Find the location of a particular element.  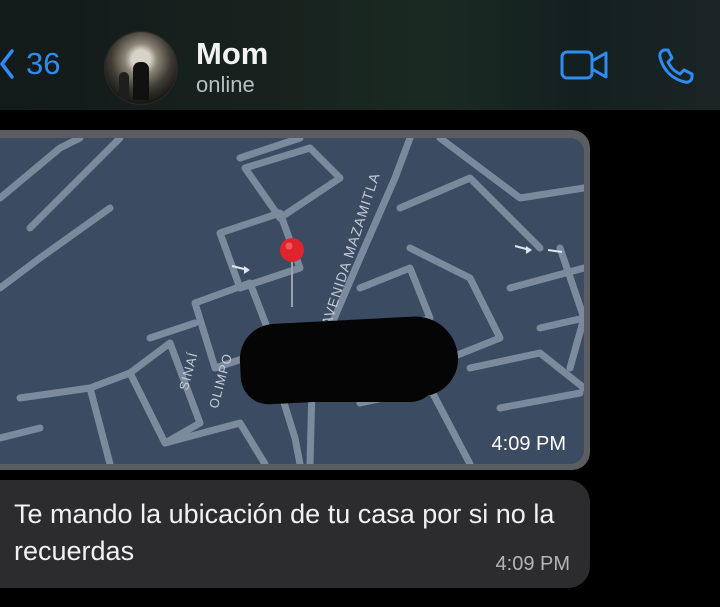

avatar is located at coordinates (141, 68).